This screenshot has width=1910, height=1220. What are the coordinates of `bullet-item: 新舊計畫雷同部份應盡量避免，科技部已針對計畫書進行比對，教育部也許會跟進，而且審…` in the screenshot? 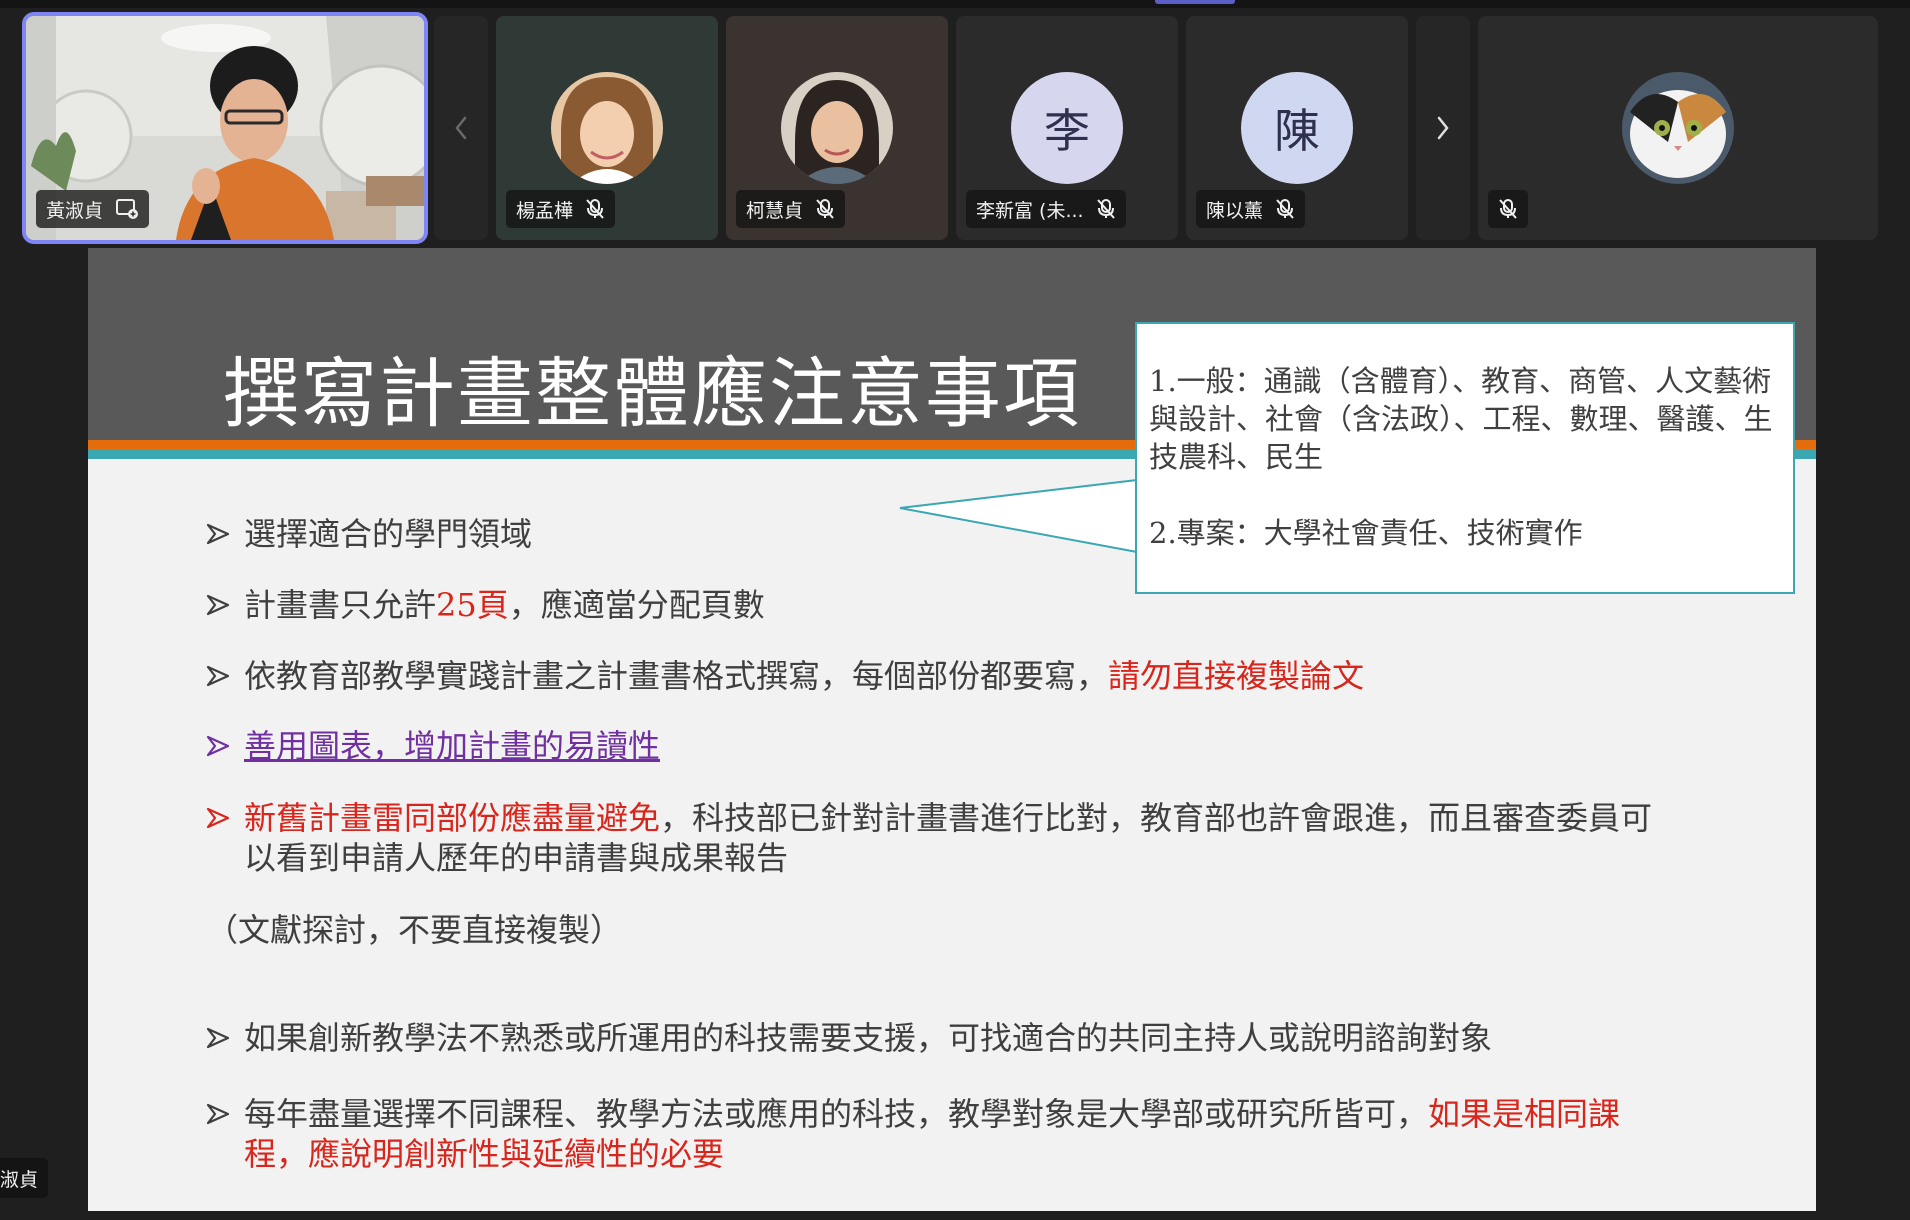 It's located at (945, 838).